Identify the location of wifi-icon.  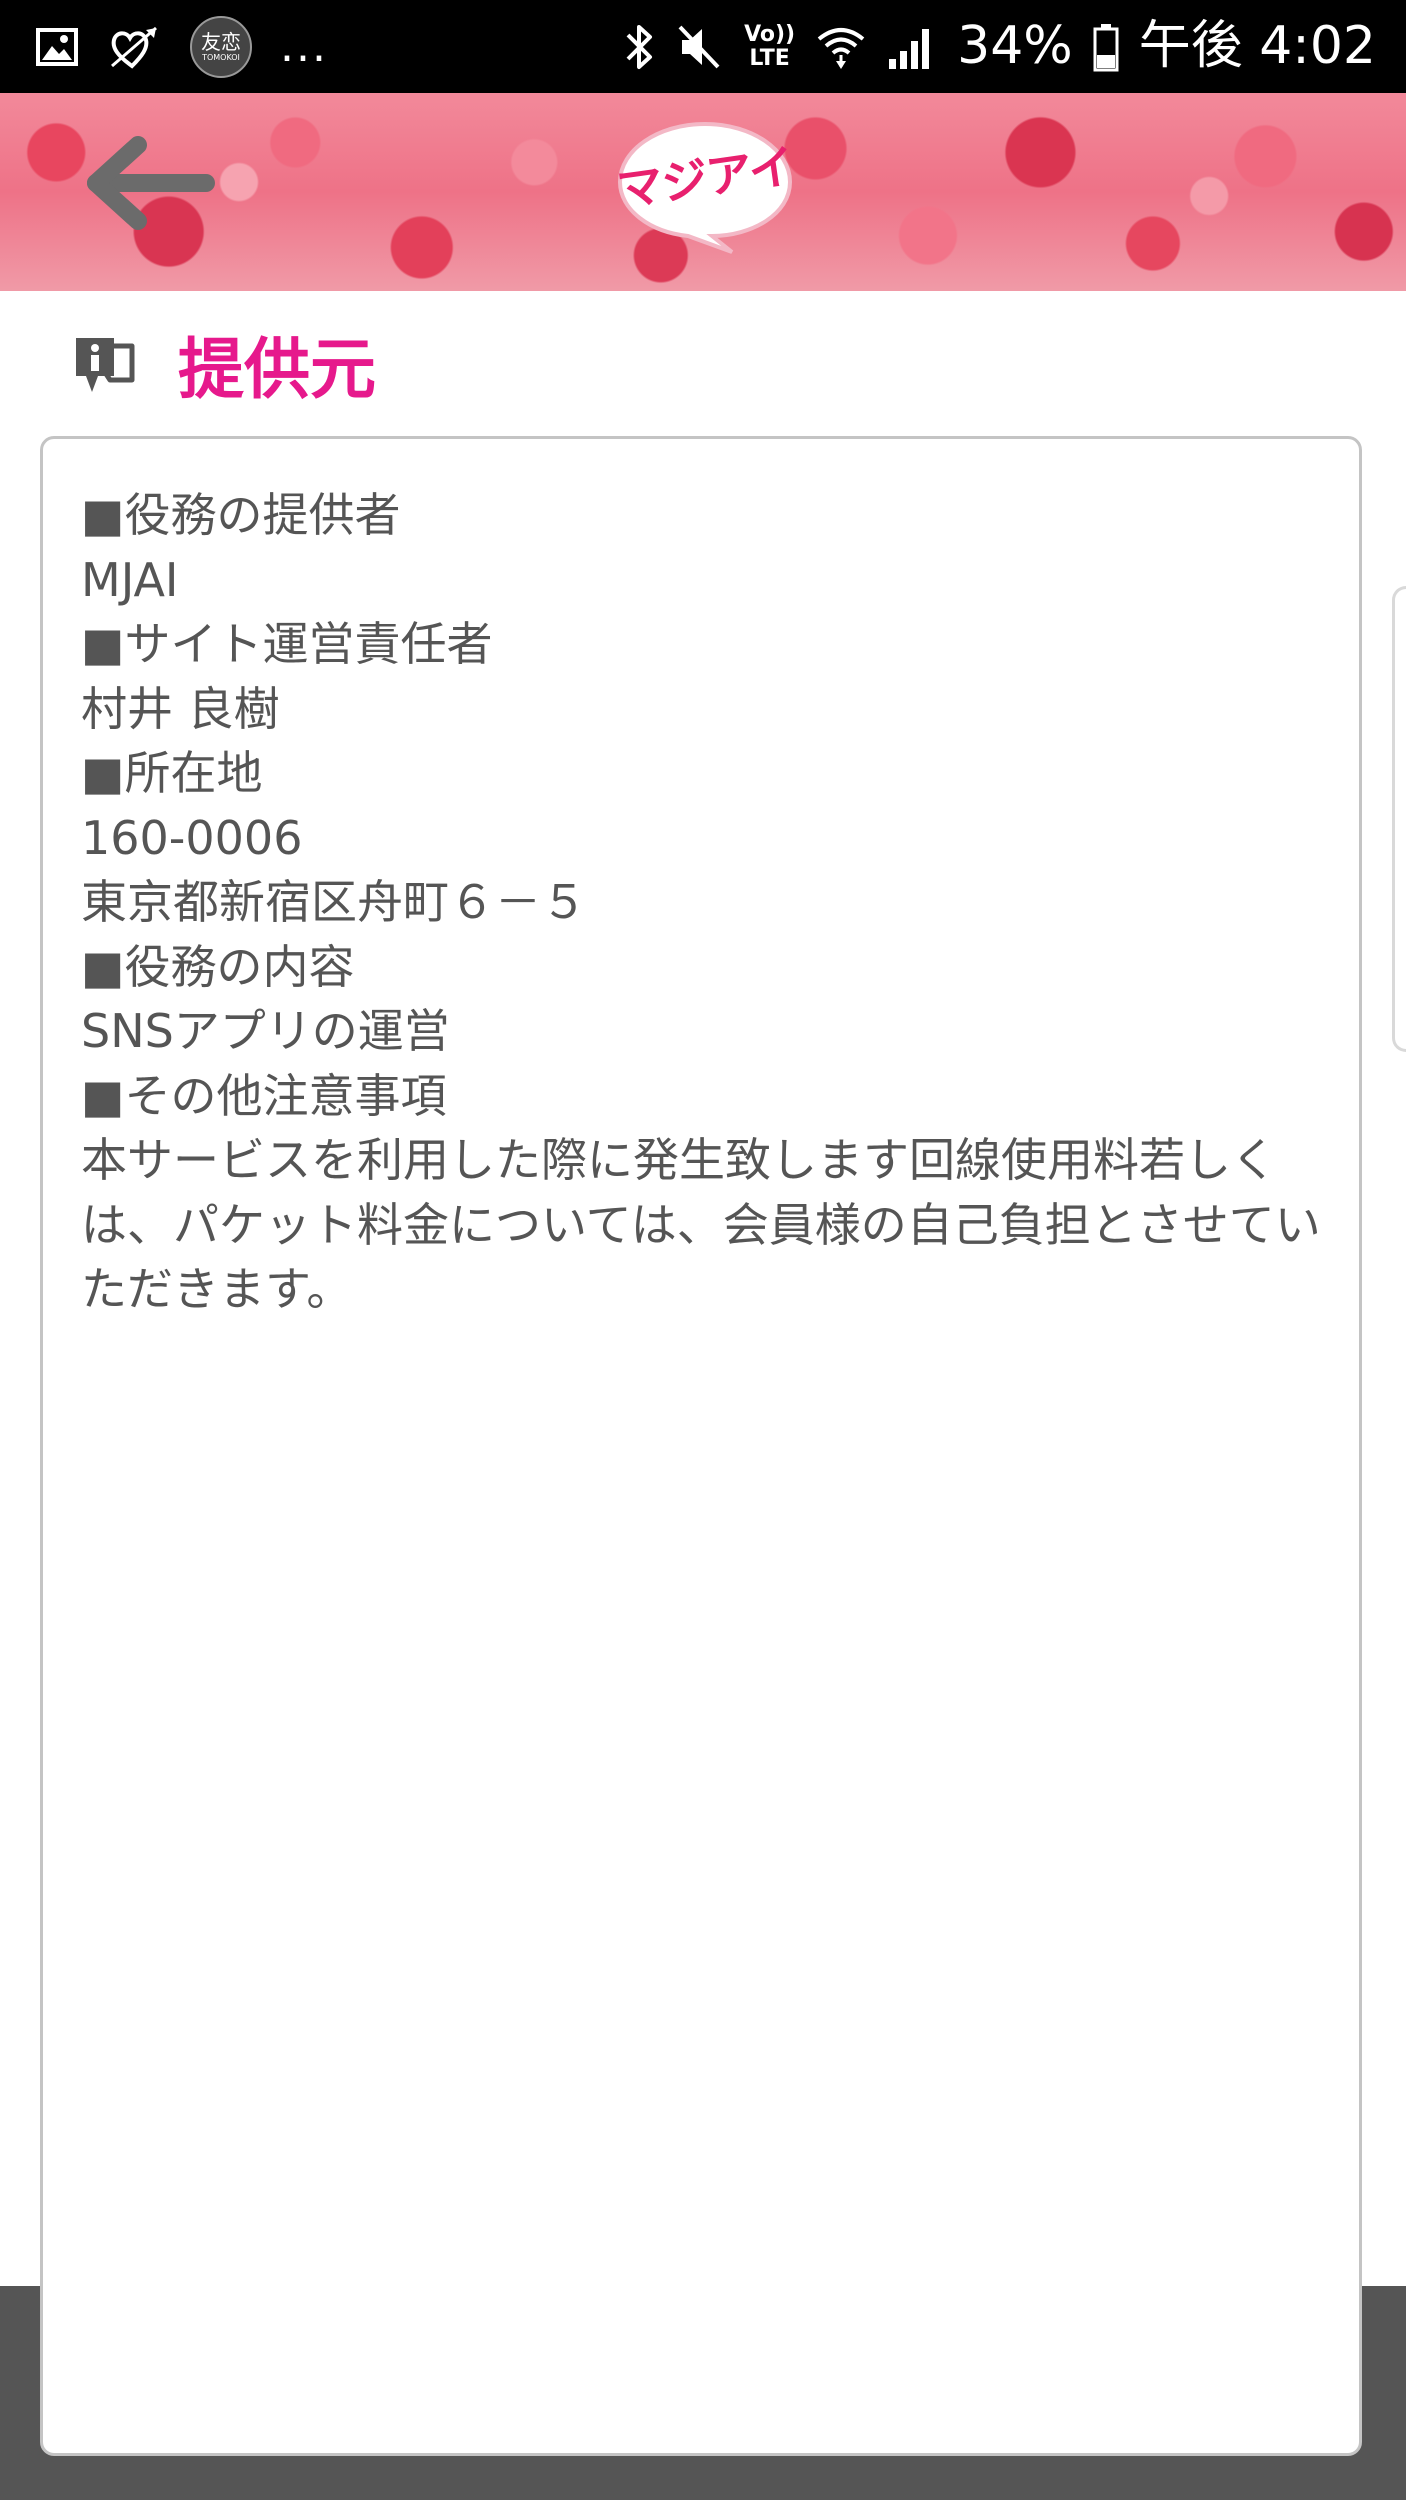
(841, 48).